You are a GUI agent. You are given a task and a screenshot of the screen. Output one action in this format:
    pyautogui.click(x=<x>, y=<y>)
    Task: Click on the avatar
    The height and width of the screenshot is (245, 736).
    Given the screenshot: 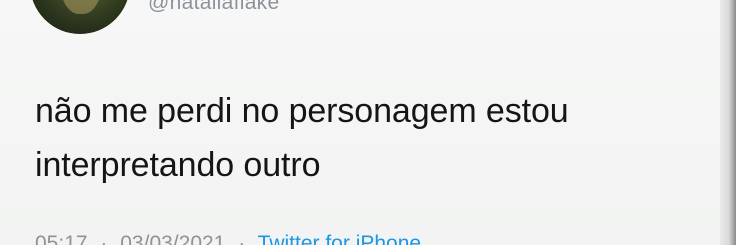 What is the action you would take?
    pyautogui.click(x=80, y=17)
    